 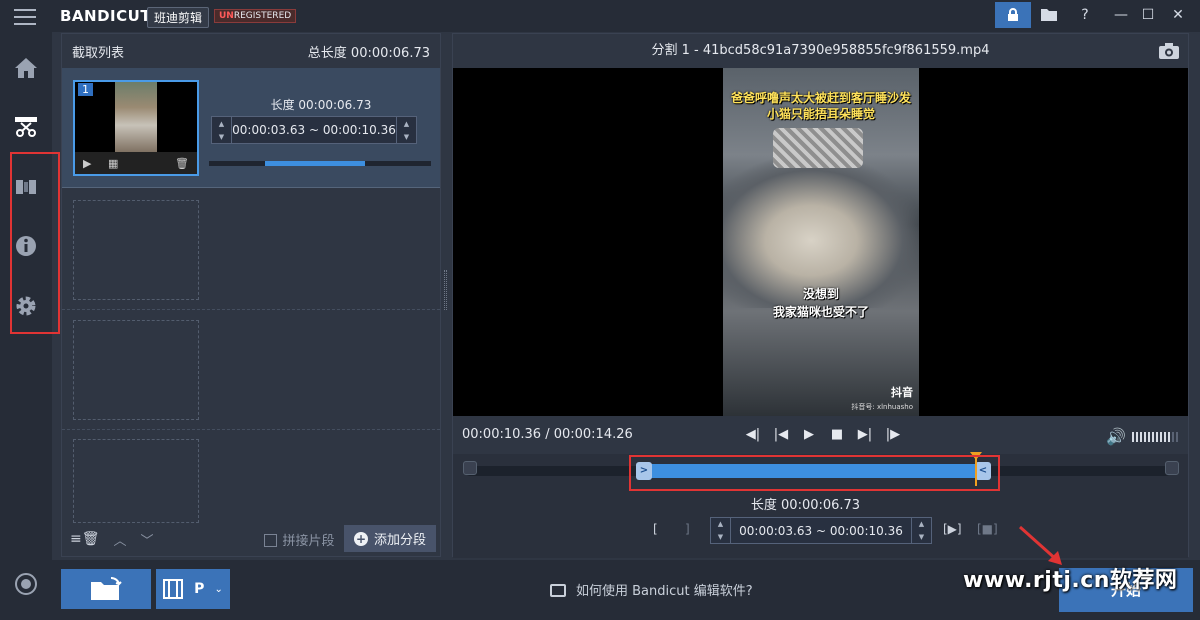 What do you see at coordinates (35, 243) in the screenshot?
I see `highlight-box-nav` at bounding box center [35, 243].